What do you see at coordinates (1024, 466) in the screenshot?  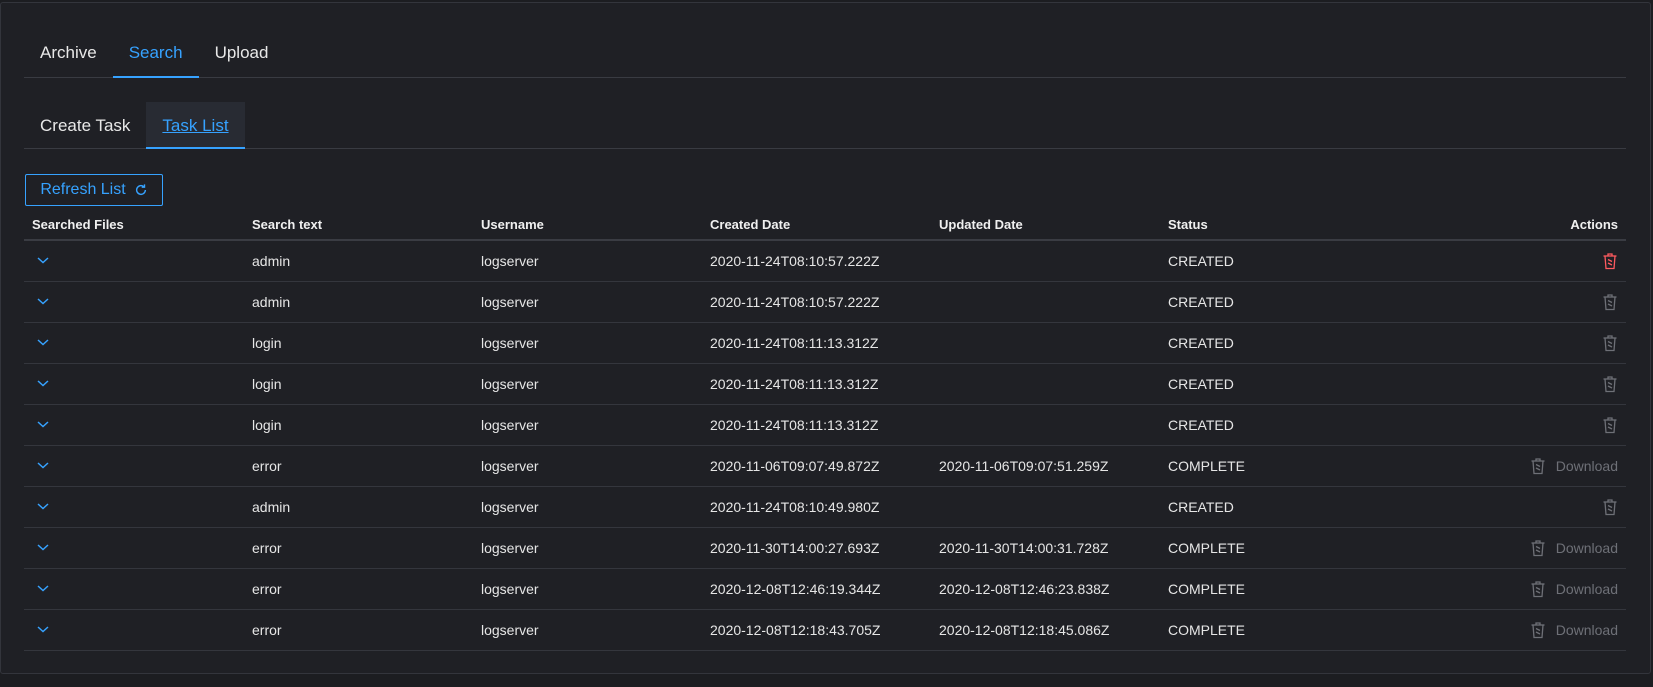 I see `updated-date-cell: 2020-11-06T09:07:51.259Z` at bounding box center [1024, 466].